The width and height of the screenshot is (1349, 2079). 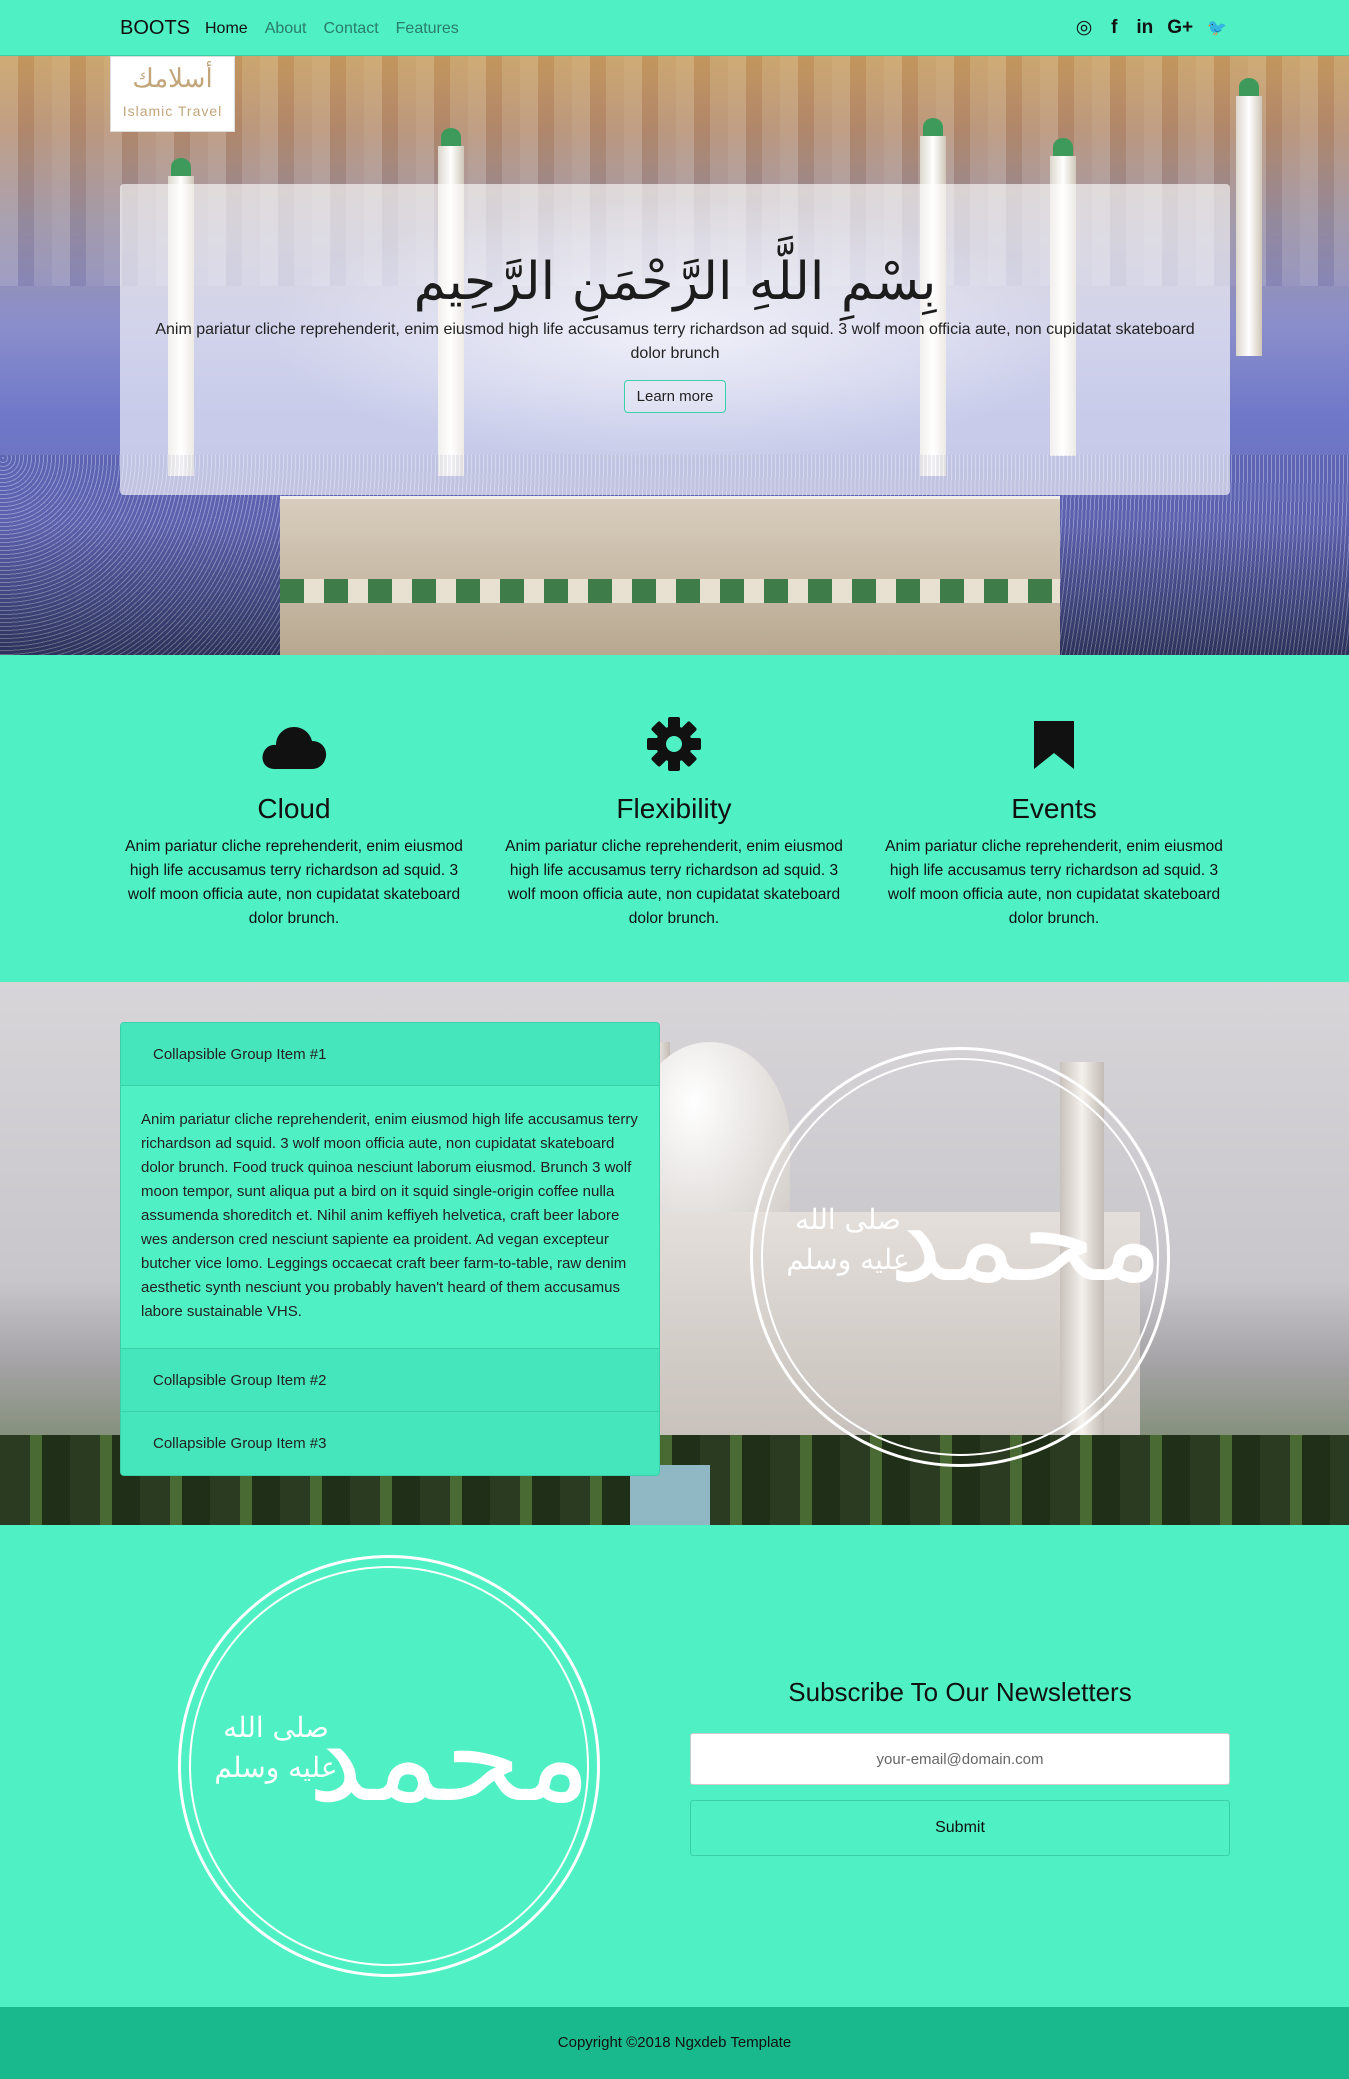 What do you see at coordinates (155, 28) in the screenshot?
I see `brand: BOOTS` at bounding box center [155, 28].